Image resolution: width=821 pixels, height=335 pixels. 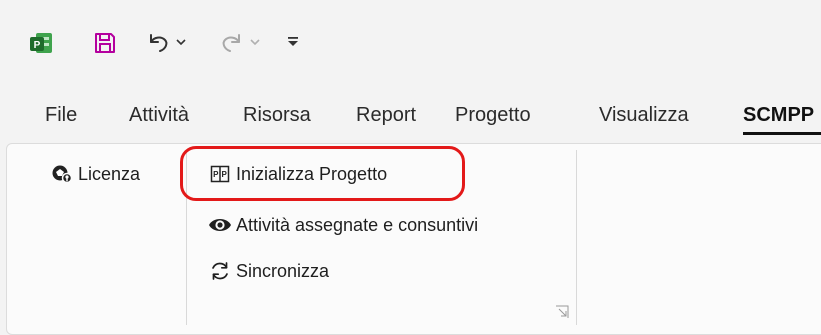 What do you see at coordinates (61, 115) in the screenshot?
I see `tab-file: File` at bounding box center [61, 115].